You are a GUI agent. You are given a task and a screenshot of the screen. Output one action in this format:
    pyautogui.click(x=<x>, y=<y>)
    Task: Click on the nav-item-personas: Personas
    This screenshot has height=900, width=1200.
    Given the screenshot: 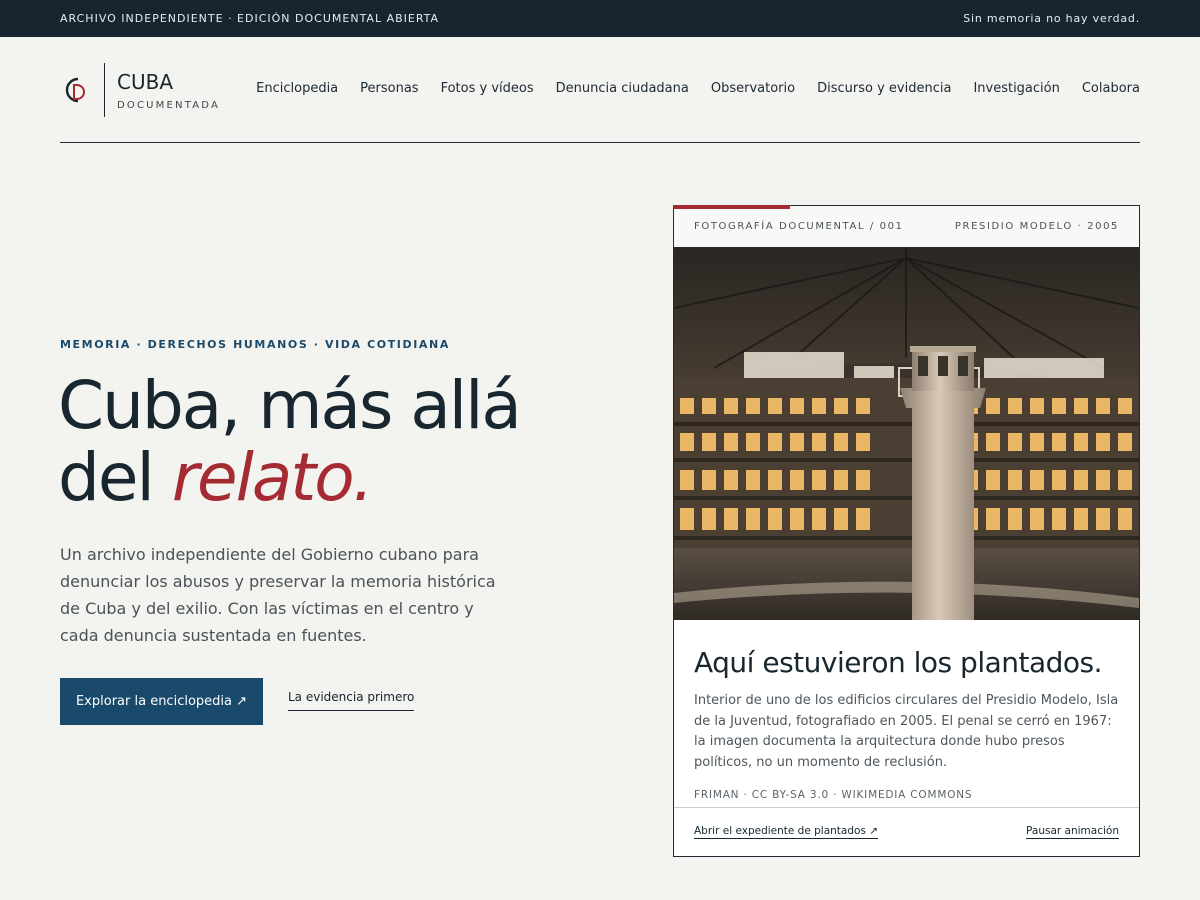 What is the action you would take?
    pyautogui.click(x=389, y=88)
    